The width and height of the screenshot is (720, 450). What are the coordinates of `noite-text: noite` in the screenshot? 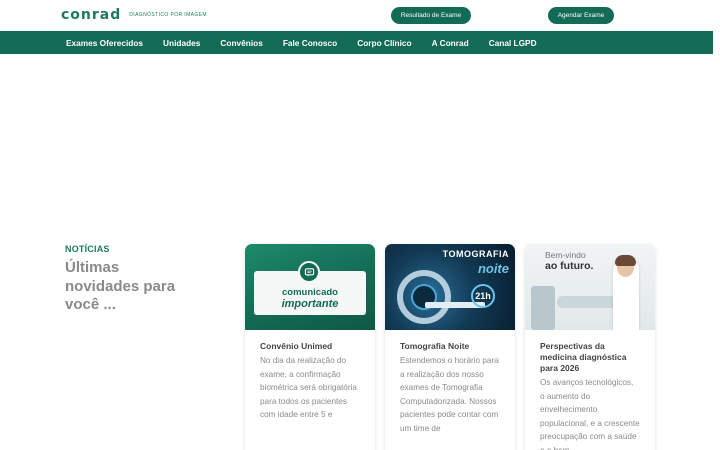 It's located at (493, 268).